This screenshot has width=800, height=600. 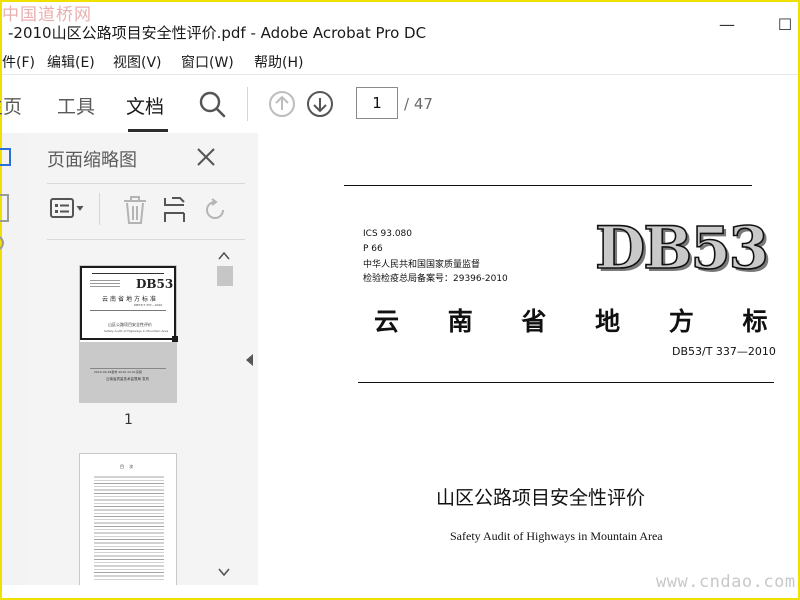 I want to click on toolbar-separator, so click(x=247, y=104).